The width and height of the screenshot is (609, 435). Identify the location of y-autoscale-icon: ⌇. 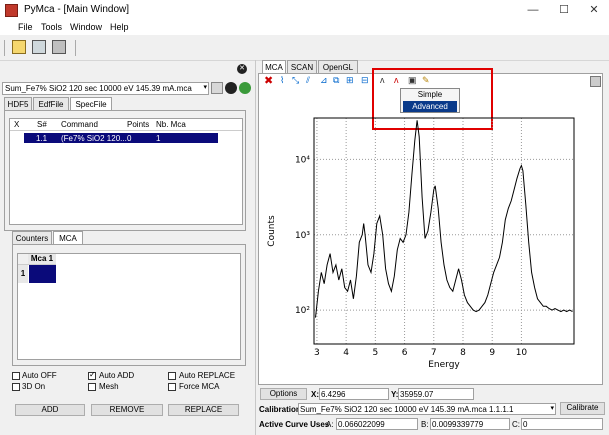
(282, 80).